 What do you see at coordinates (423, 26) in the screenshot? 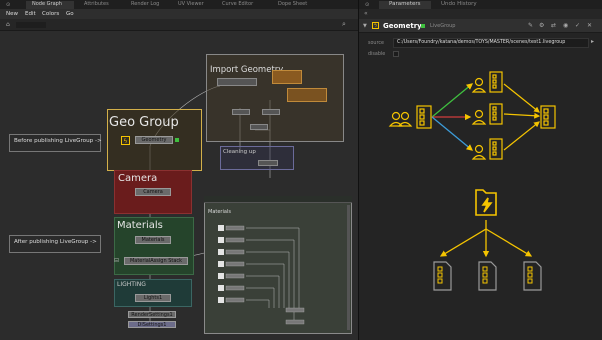
I see `node-status-square` at bounding box center [423, 26].